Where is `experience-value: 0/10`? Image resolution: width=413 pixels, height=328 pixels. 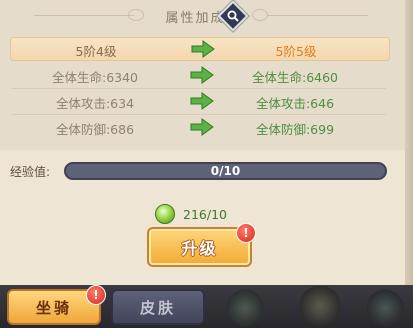 experience-value: 0/10 is located at coordinates (225, 171).